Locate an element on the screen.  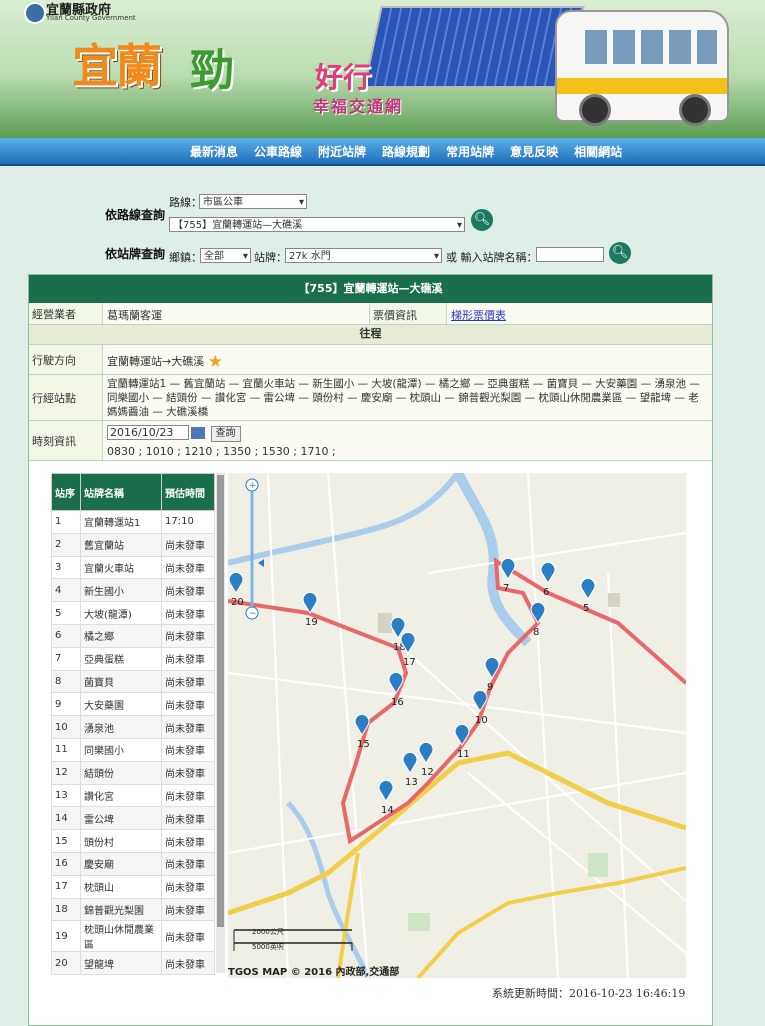
stop-name-input is located at coordinates (570, 254).